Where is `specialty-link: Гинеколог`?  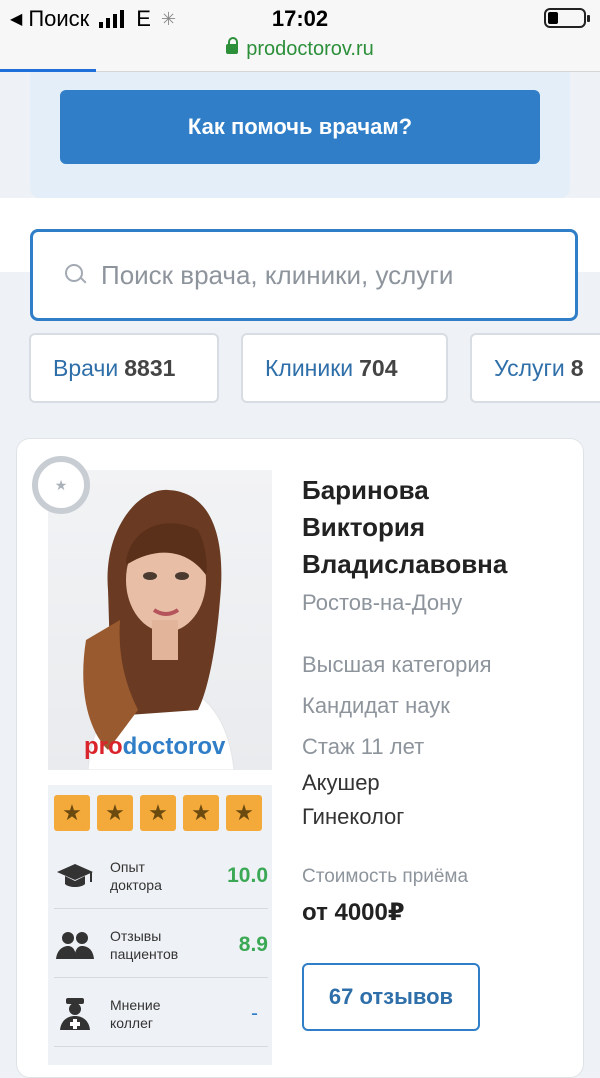 specialty-link: Гинеколог is located at coordinates (353, 817).